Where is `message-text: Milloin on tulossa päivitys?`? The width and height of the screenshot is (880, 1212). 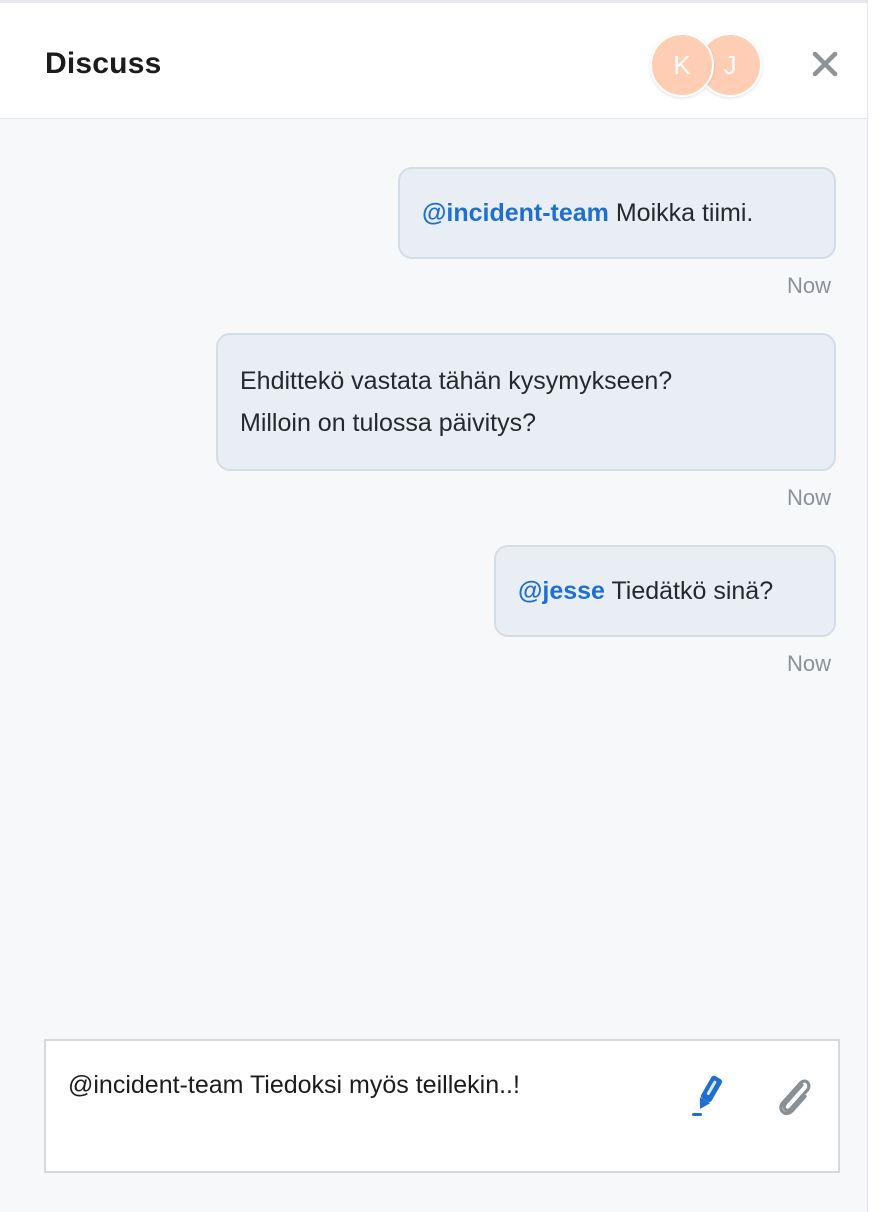
message-text: Milloin on tulossa päivitys? is located at coordinates (388, 423).